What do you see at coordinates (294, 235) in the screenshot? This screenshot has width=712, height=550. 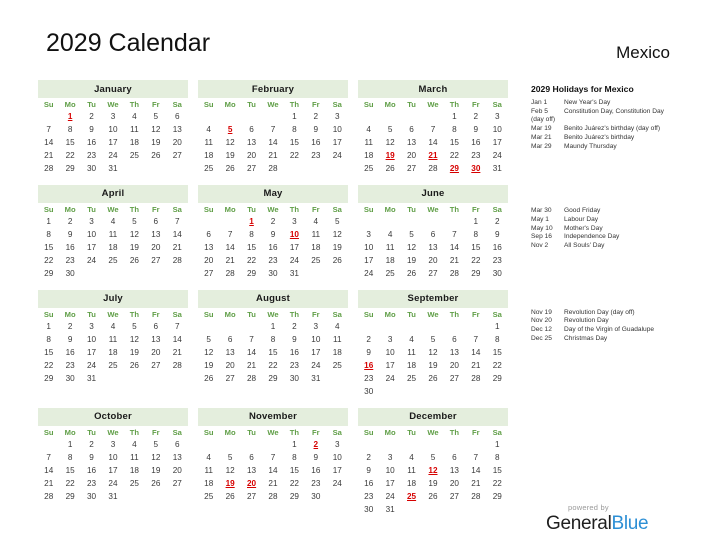 I see `holiday-day-cell: 10` at bounding box center [294, 235].